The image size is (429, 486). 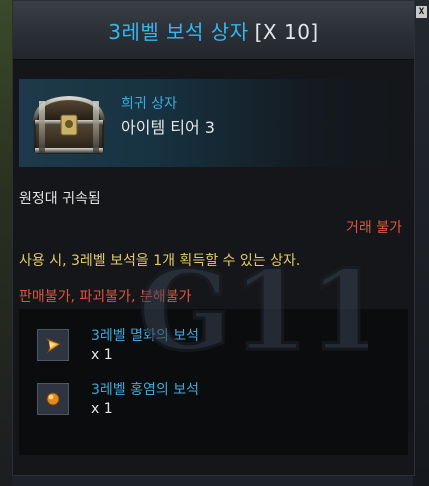 What do you see at coordinates (149, 104) in the screenshot?
I see `item-rarity: 희귀 상자` at bounding box center [149, 104].